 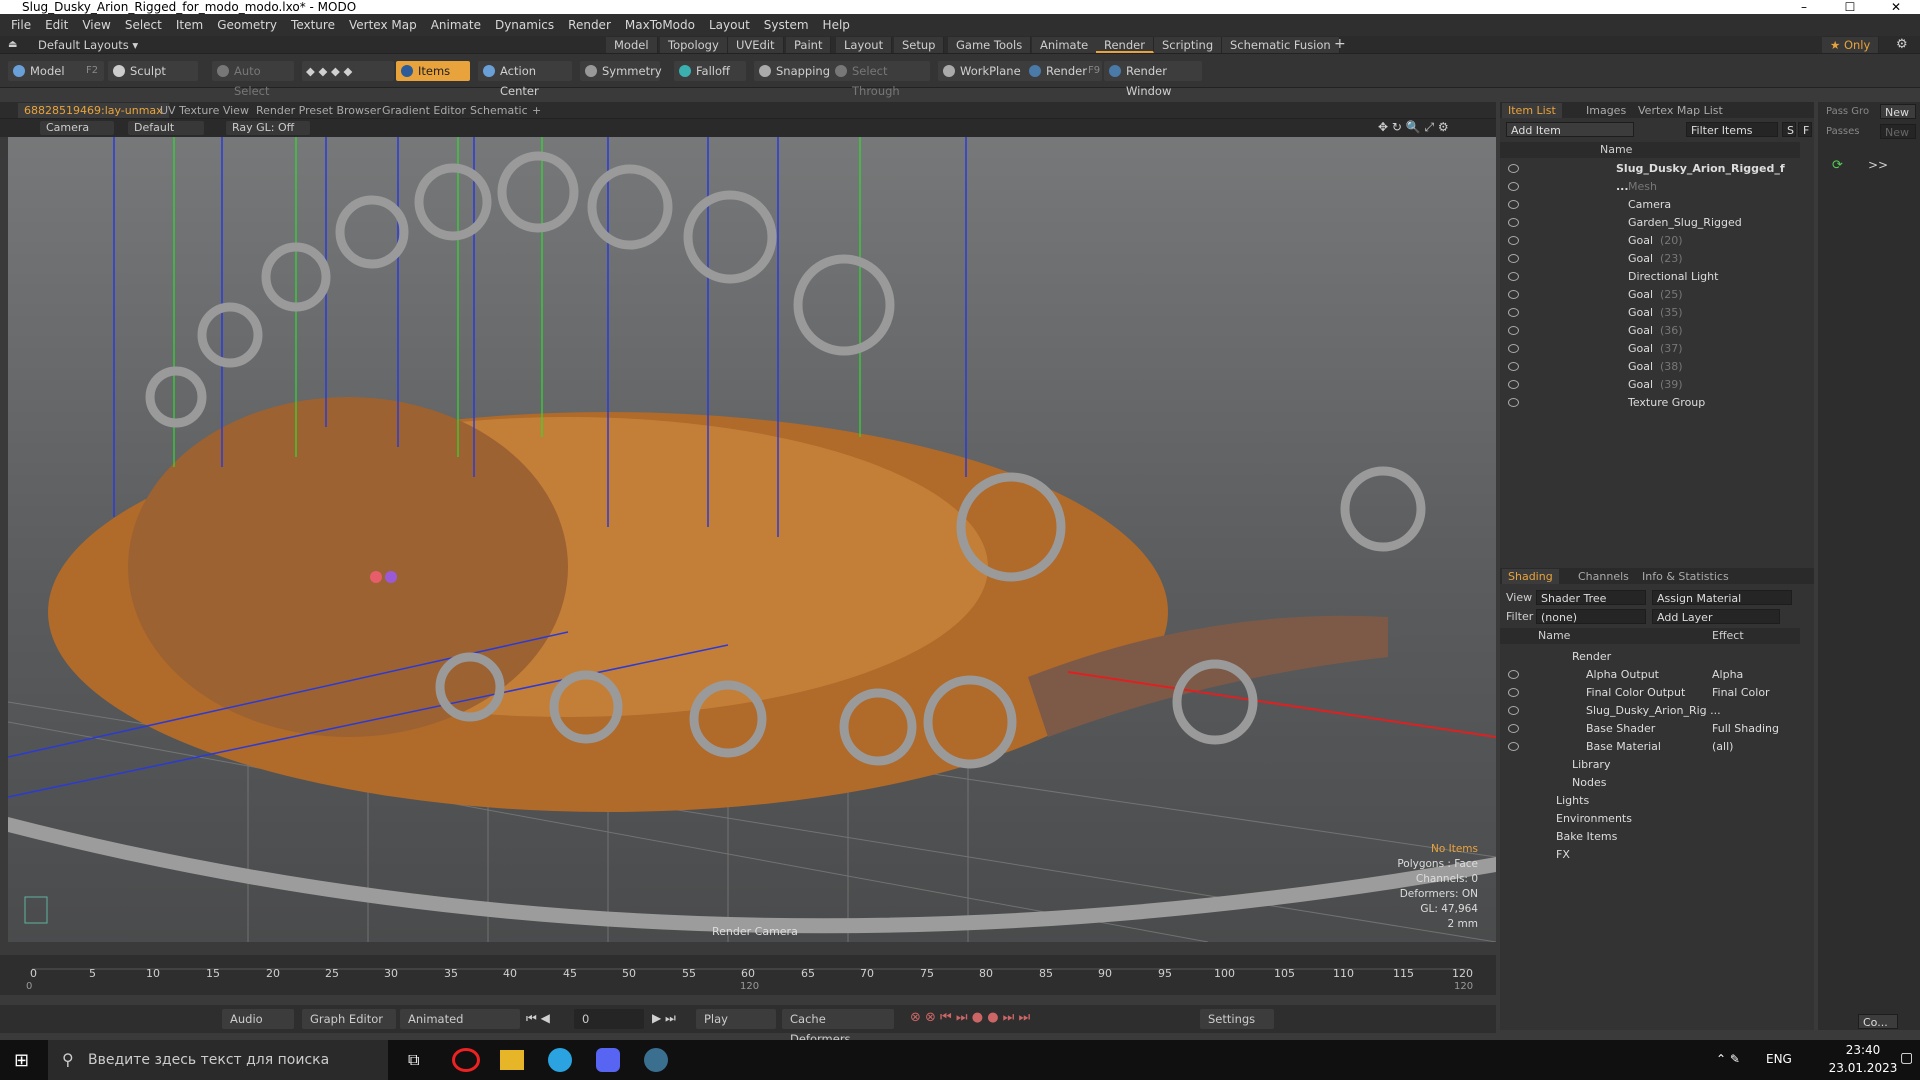 What do you see at coordinates (258, 1019) in the screenshot?
I see `audio-button: Audio` at bounding box center [258, 1019].